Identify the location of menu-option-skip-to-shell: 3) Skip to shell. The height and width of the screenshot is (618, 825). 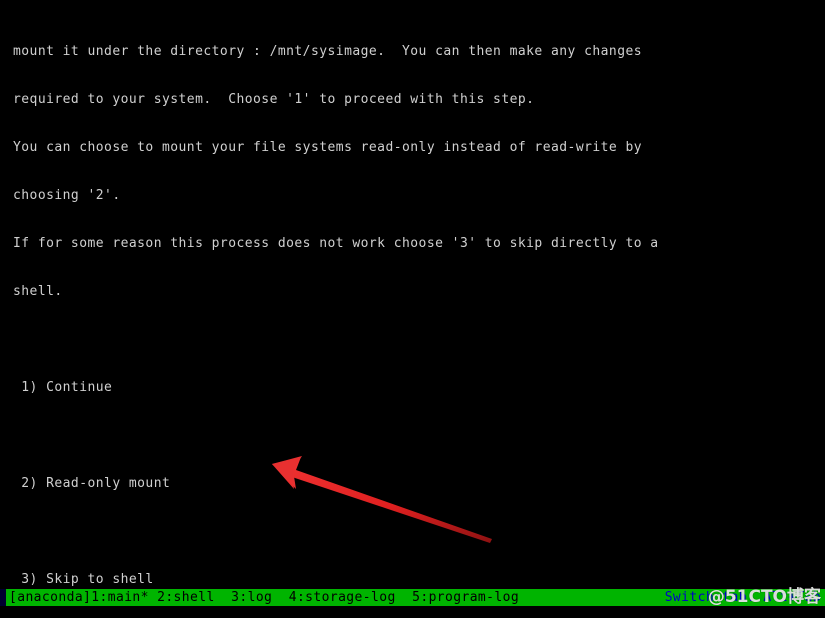
(413, 580).